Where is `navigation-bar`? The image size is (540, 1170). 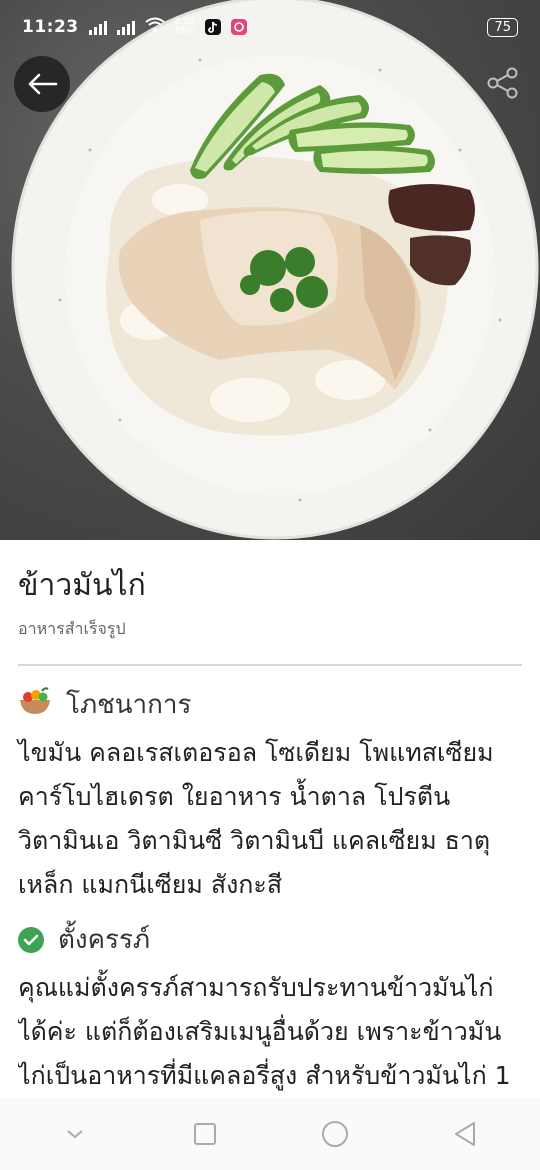 navigation-bar is located at coordinates (270, 1134).